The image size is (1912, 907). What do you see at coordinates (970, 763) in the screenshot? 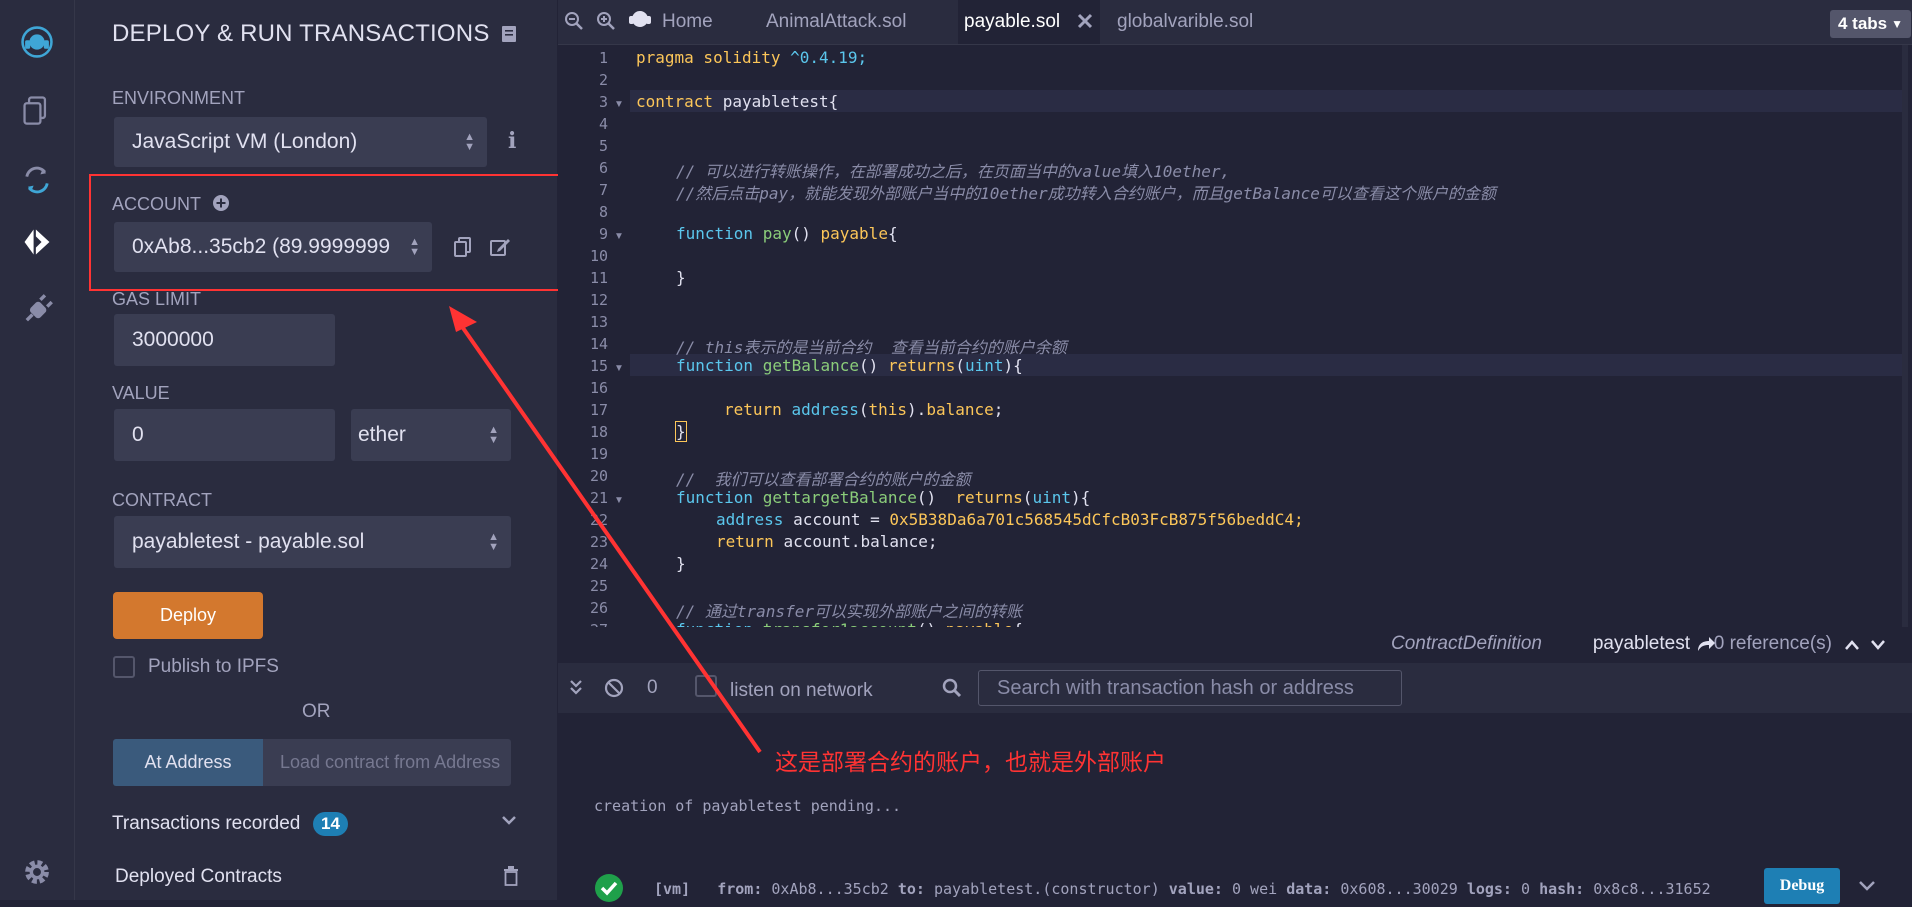
I see `annotation-note: 这是部署合约的账户，也就是外部账户` at bounding box center [970, 763].